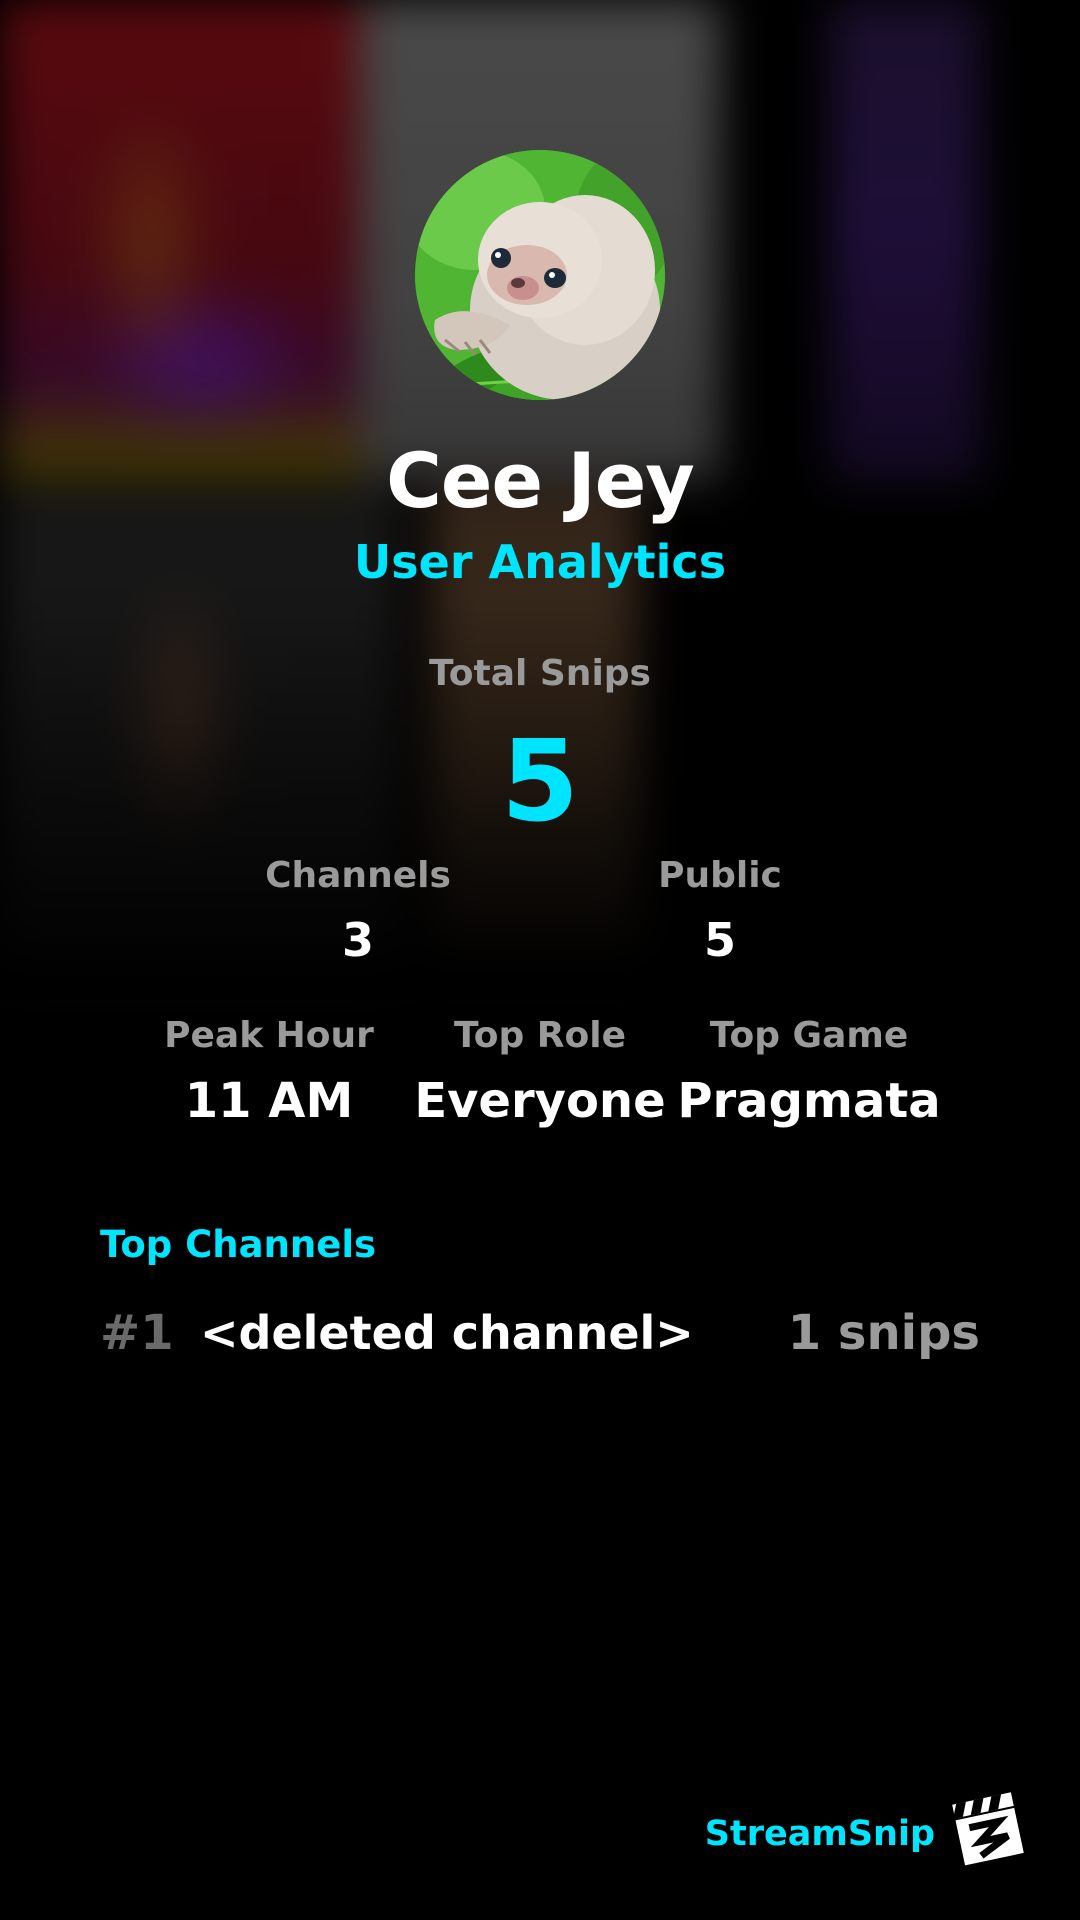 The width and height of the screenshot is (1080, 1920). I want to click on total-snips-label: Total Snips, so click(540, 673).